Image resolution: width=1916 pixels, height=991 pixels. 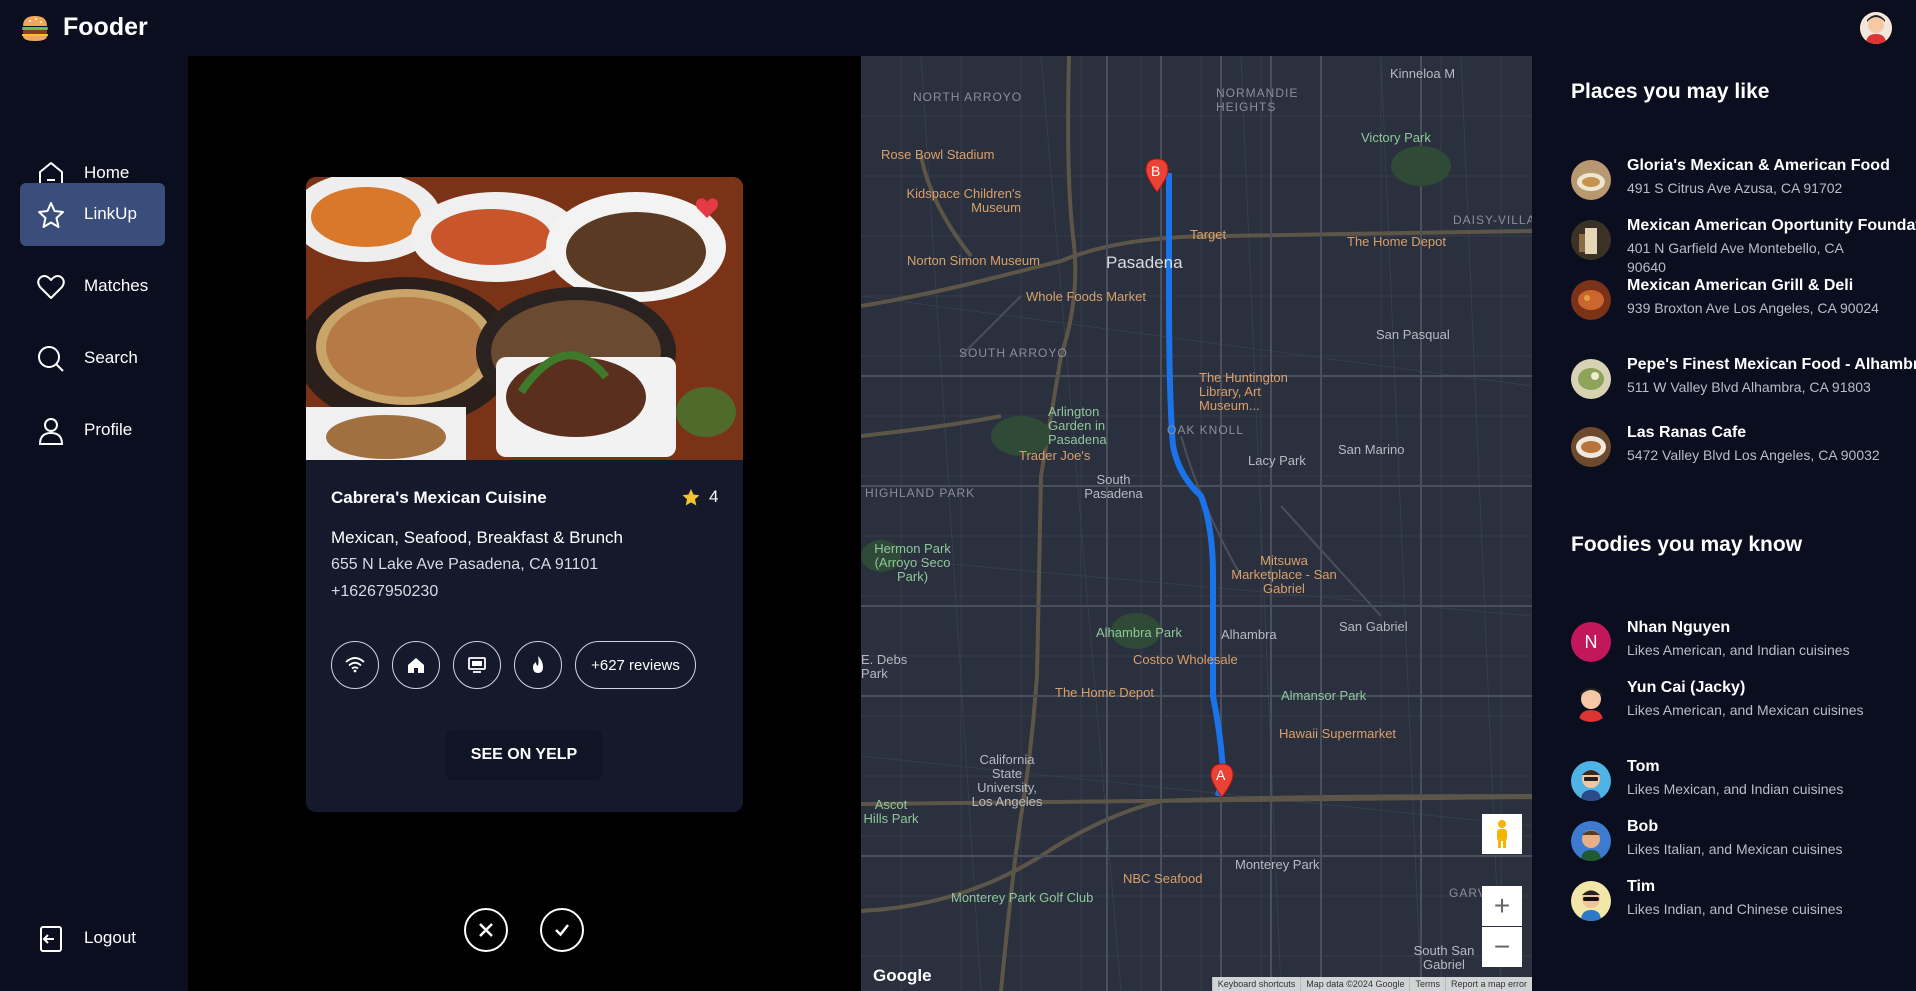 I want to click on map-label: San Gabriel, so click(x=1373, y=626).